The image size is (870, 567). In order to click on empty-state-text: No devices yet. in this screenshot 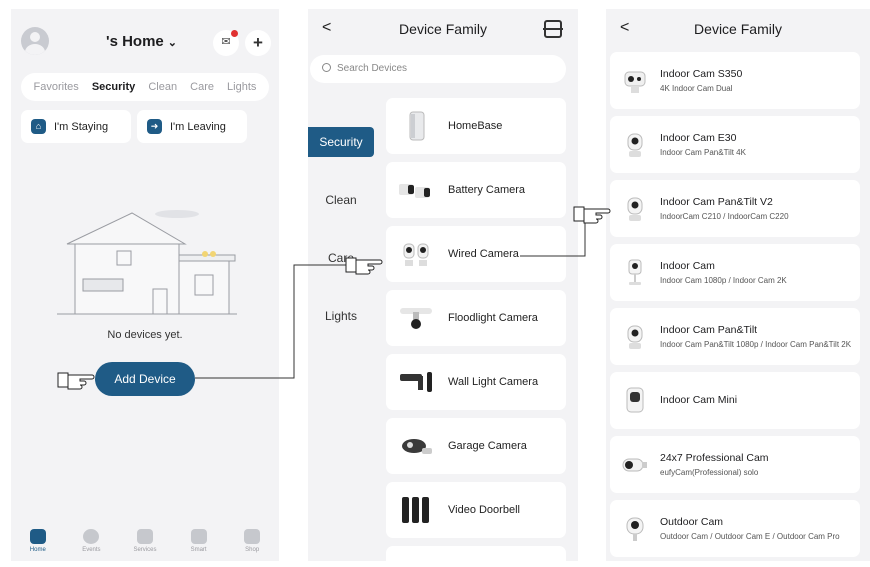, I will do `click(145, 335)`.